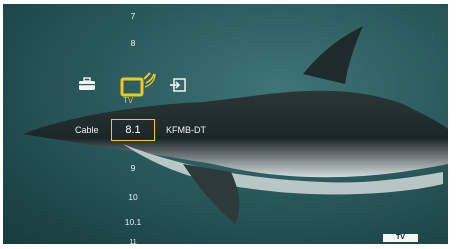  I want to click on tv-label: TV, so click(128, 100).